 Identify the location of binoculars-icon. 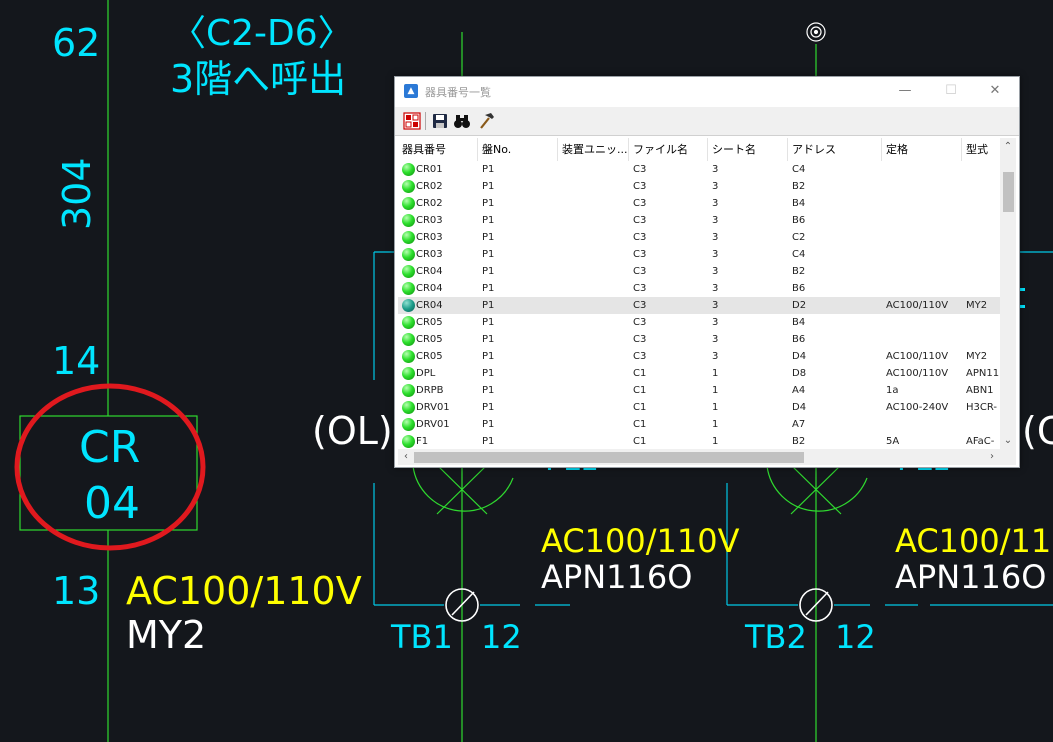
(462, 121).